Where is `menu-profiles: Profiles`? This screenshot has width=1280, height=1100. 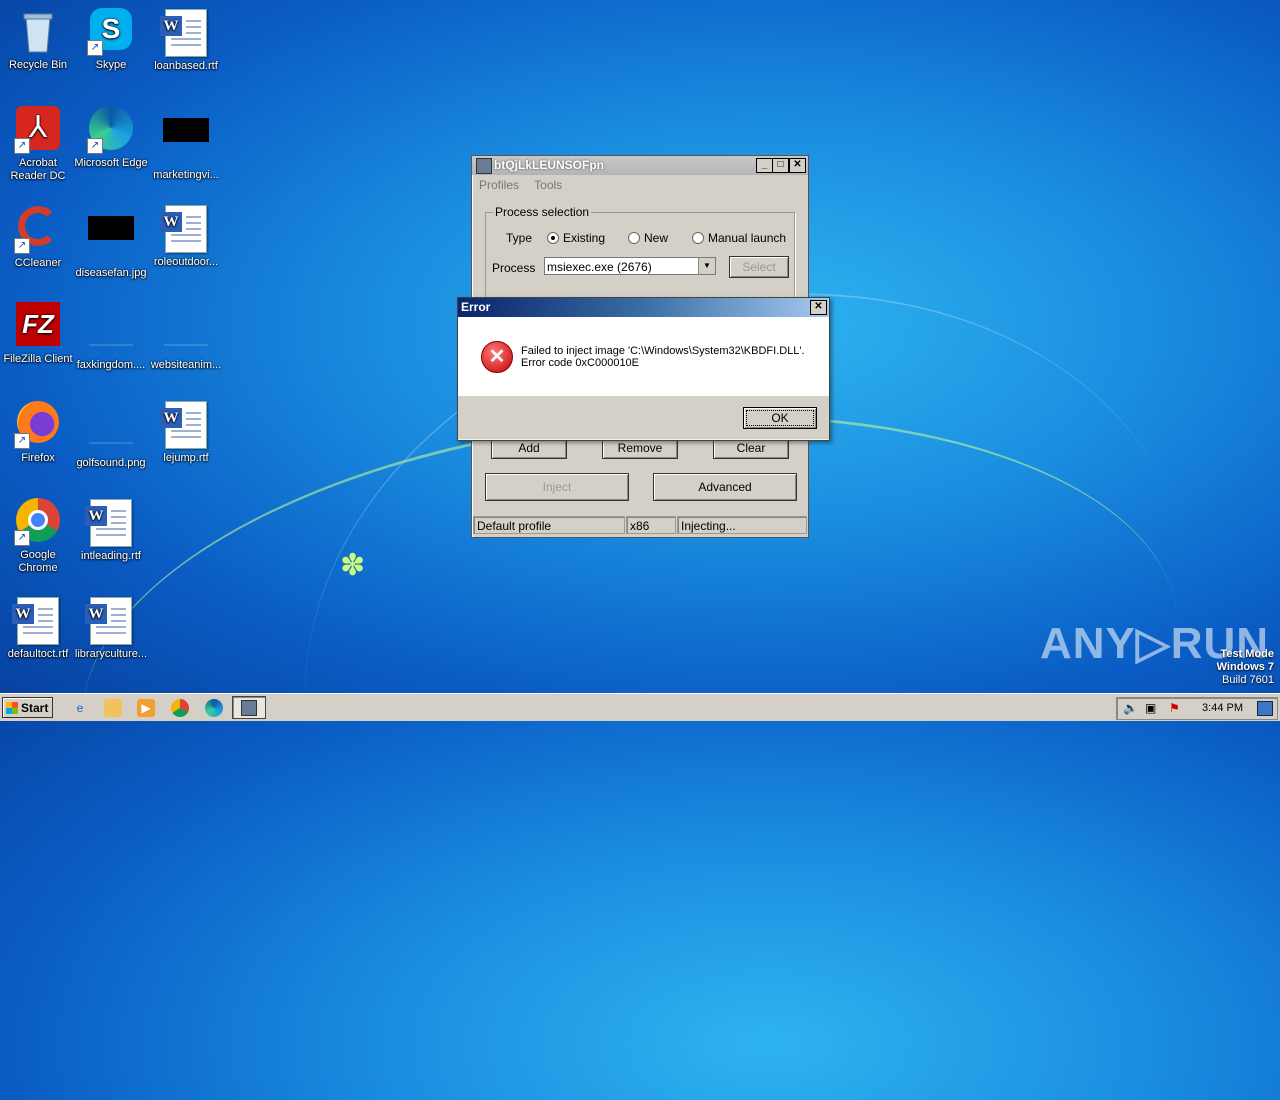 menu-profiles: Profiles is located at coordinates (499, 185).